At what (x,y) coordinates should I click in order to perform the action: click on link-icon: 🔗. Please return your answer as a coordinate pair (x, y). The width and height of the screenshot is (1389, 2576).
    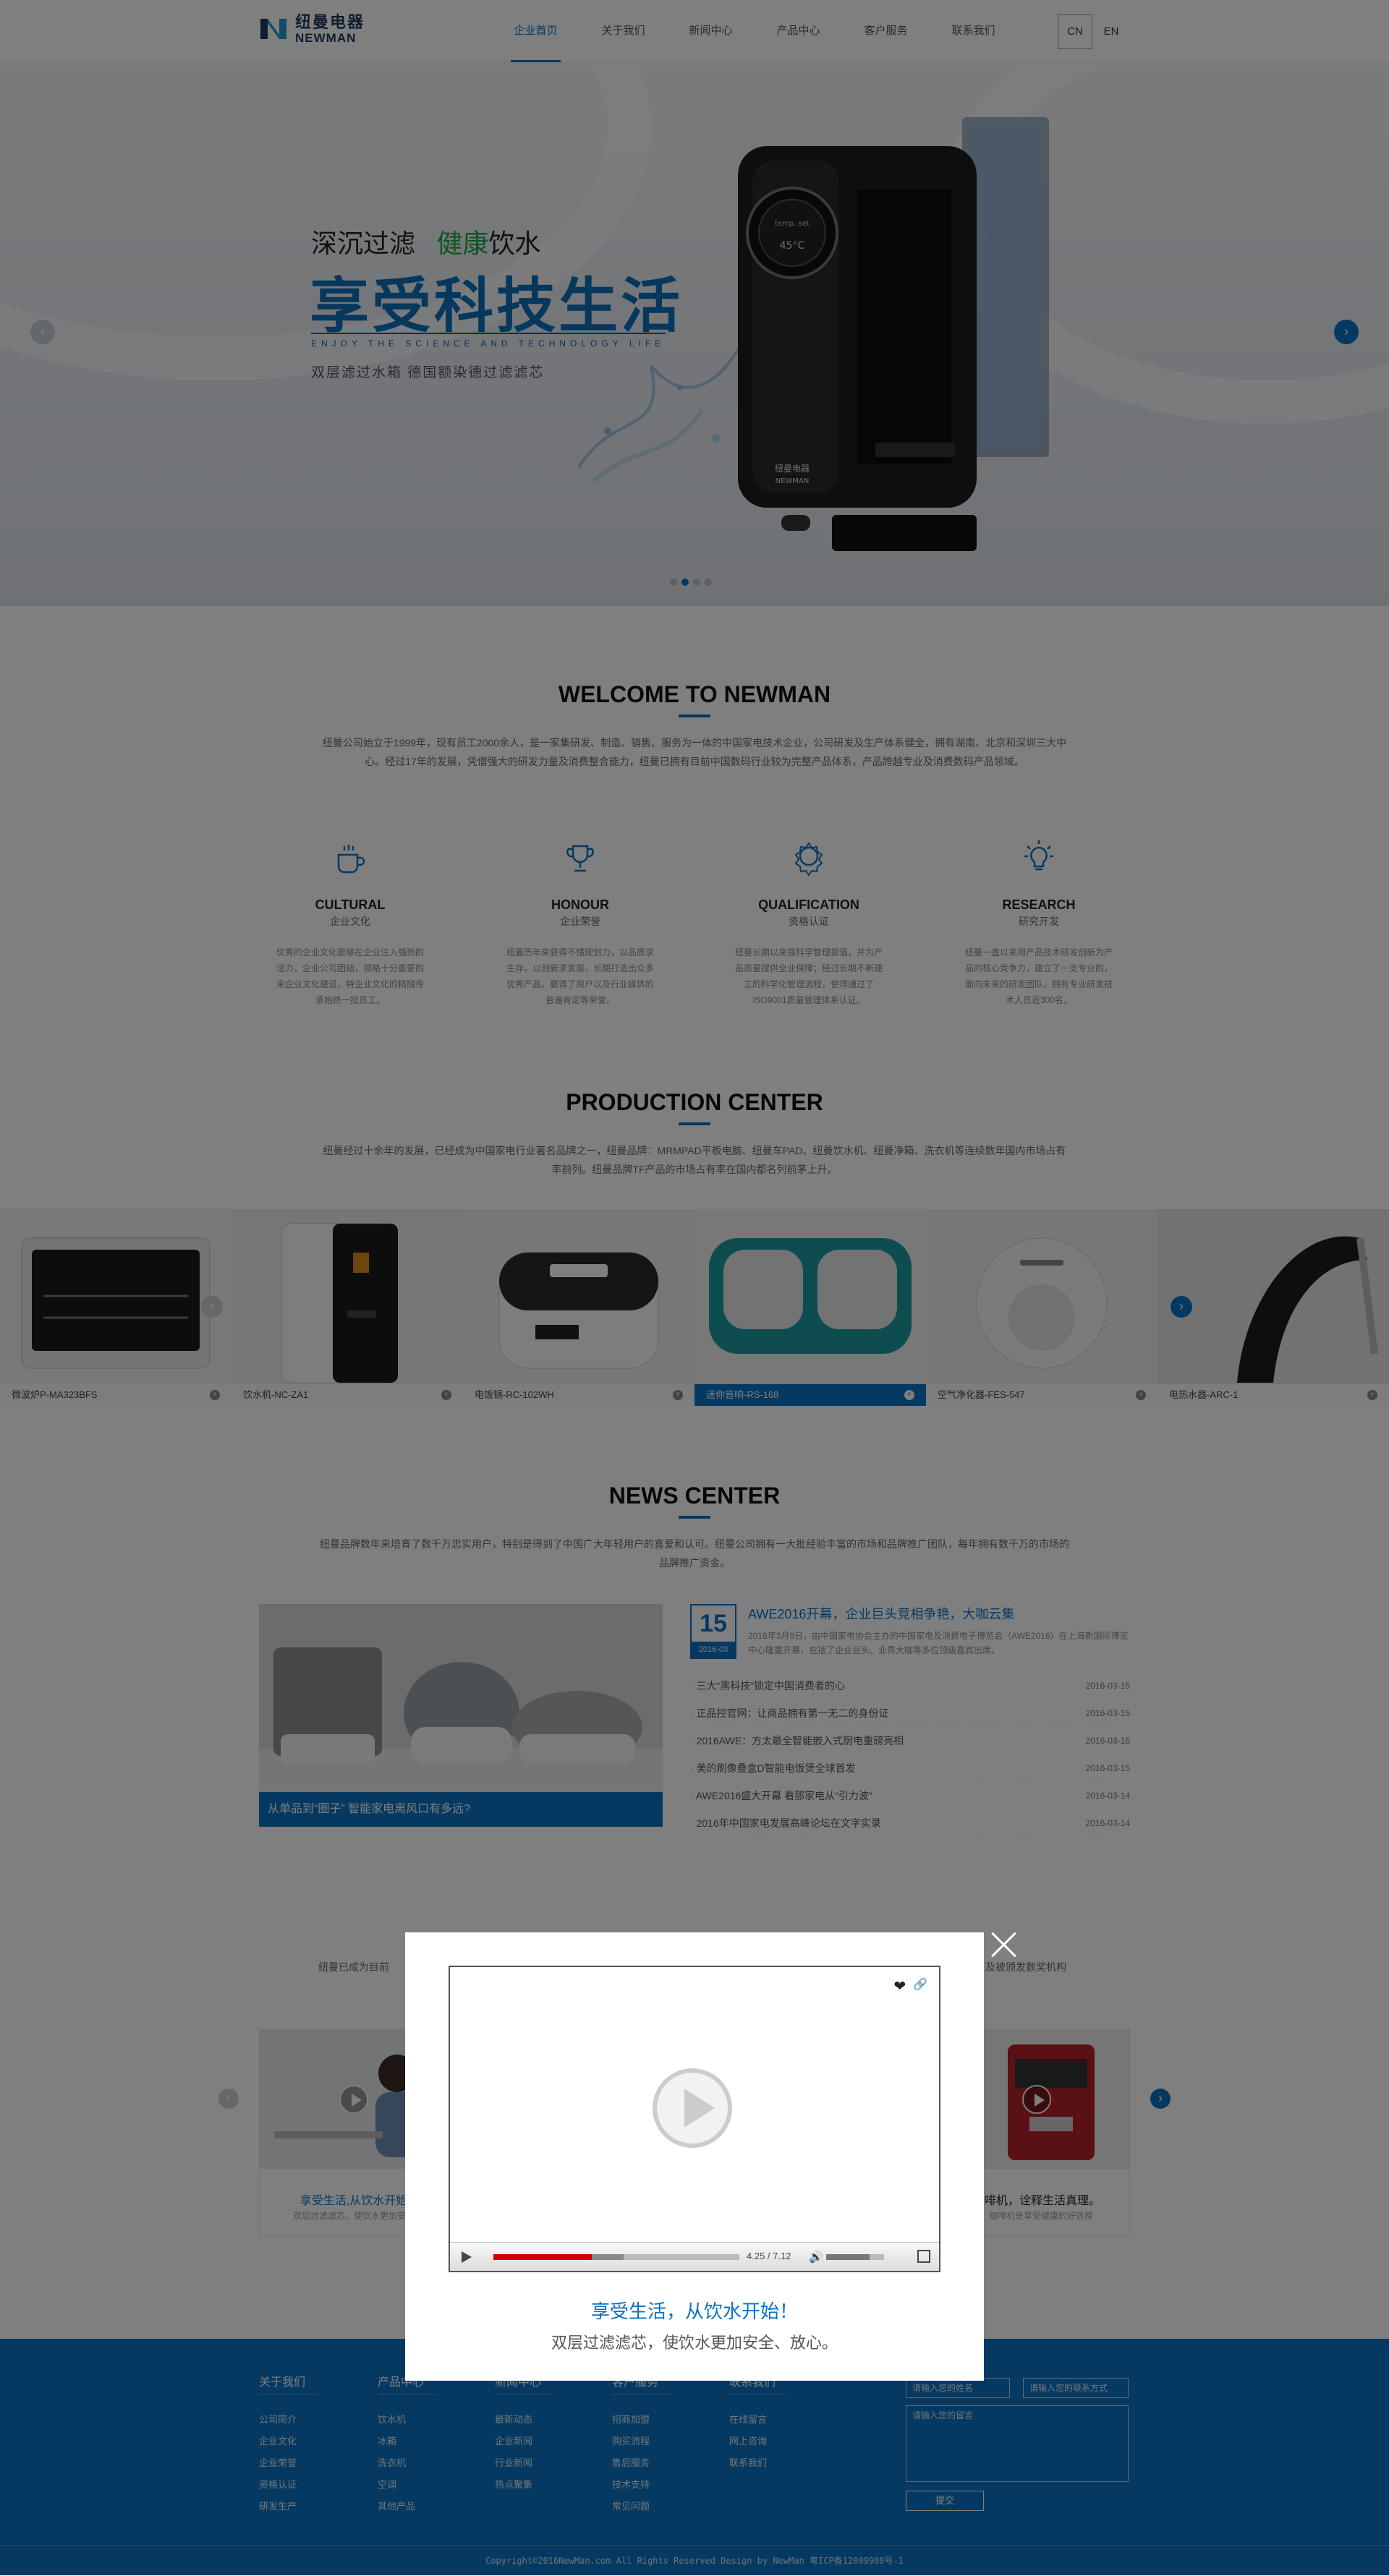
    Looking at the image, I should click on (920, 1986).